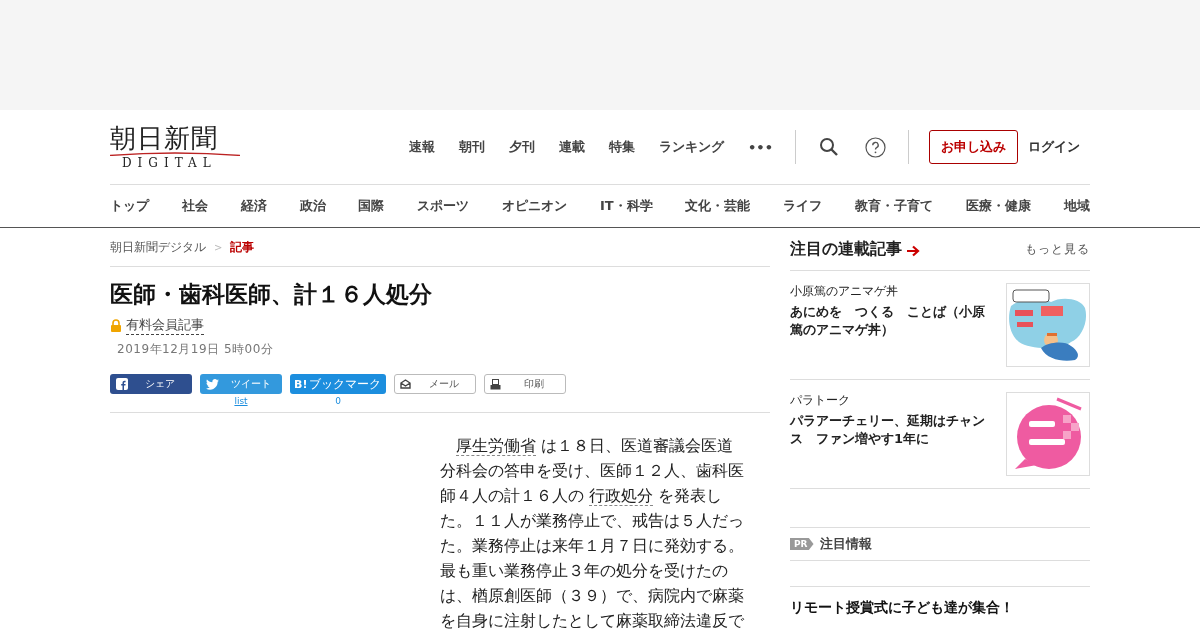 Image resolution: width=1200 pixels, height=630 pixels. Describe the element at coordinates (894, 206) in the screenshot. I see `category-tab: 教育・子育て` at that location.